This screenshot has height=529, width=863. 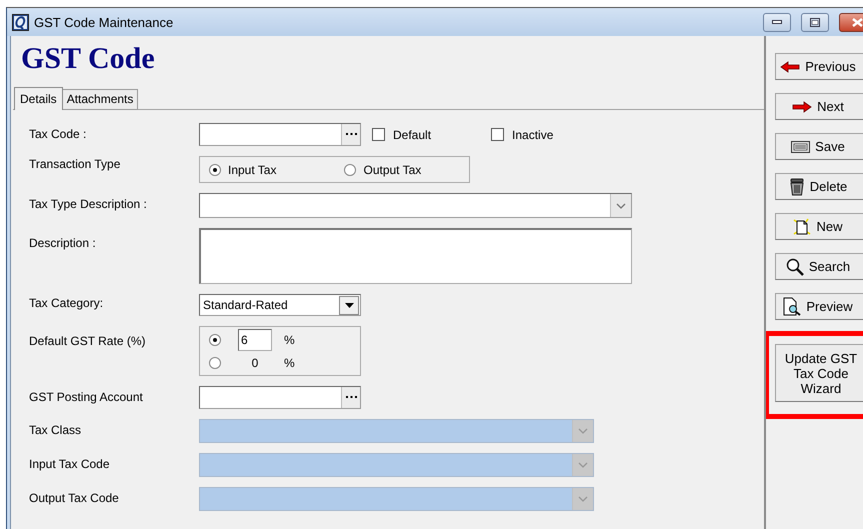 I want to click on field-label: Transaction Type, so click(x=75, y=163).